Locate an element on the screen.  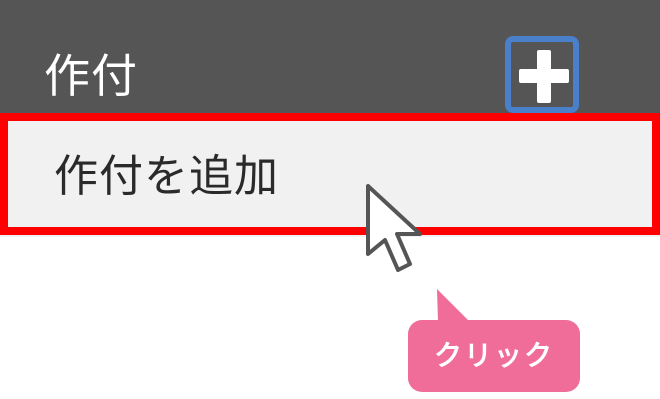
click-callout-label: クリック is located at coordinates (493, 355).